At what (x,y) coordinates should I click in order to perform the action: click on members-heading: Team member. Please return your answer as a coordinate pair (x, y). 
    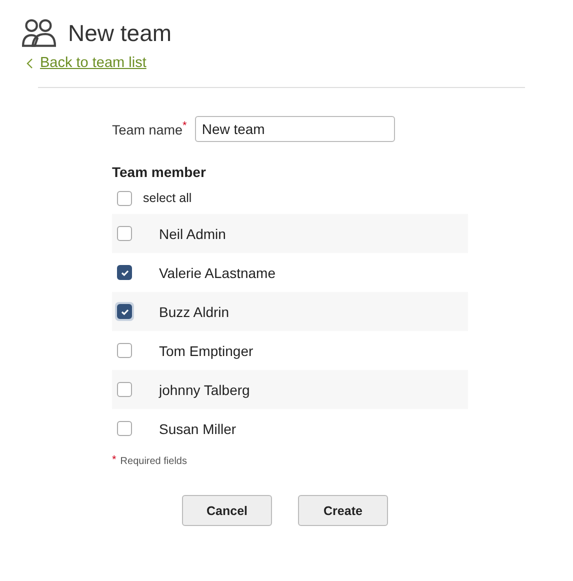
    Looking at the image, I should click on (159, 172).